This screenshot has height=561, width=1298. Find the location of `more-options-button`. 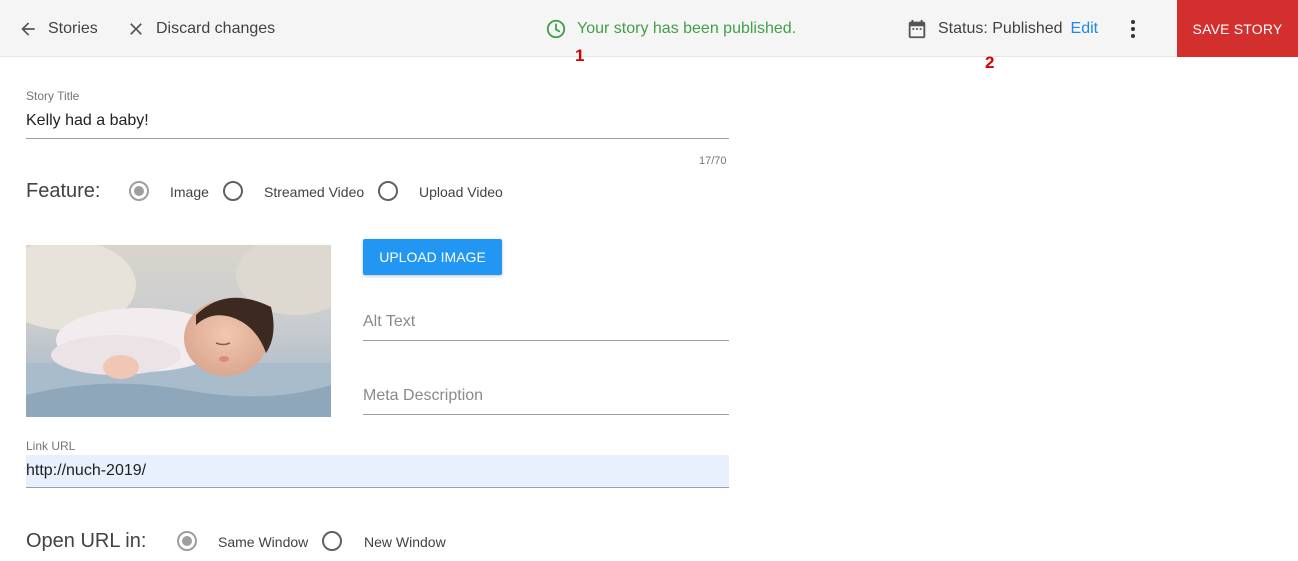

more-options-button is located at coordinates (1133, 28).